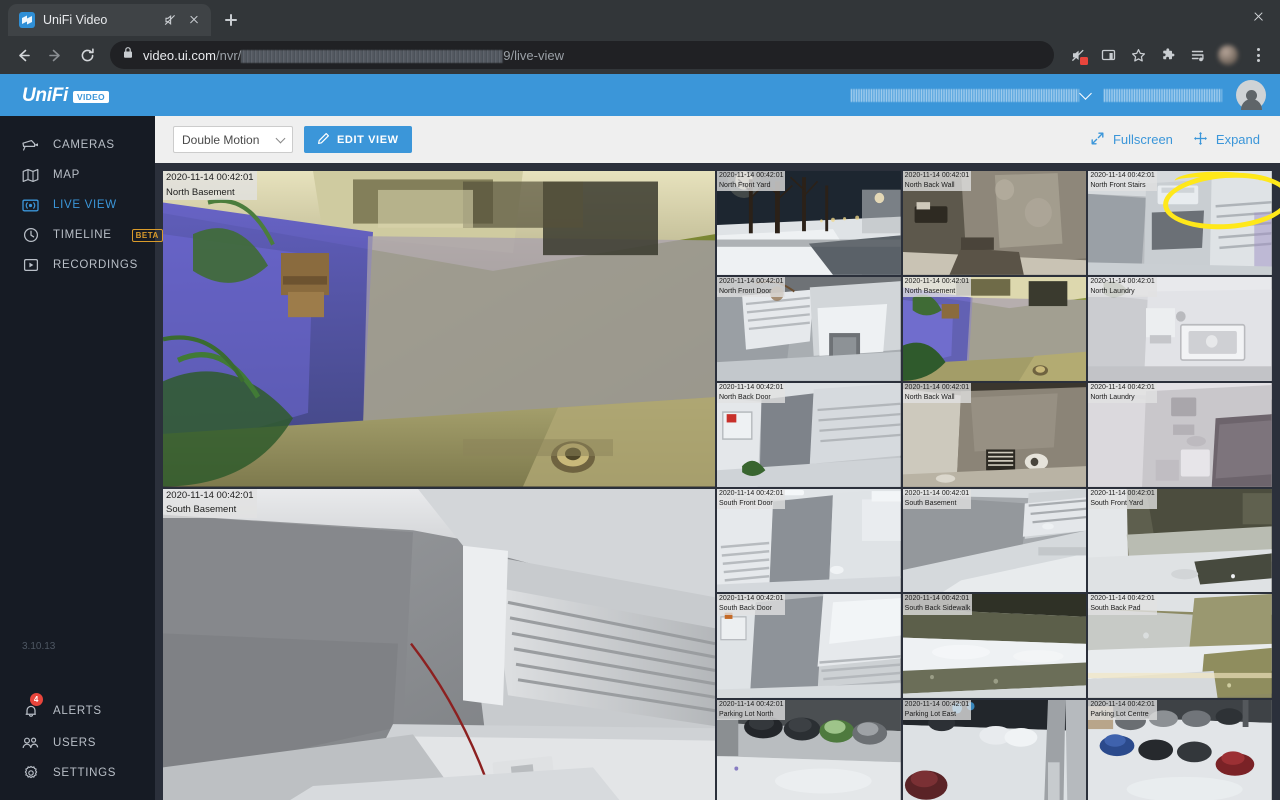  I want to click on camera-tile: 2020-11-14 00:42:01 South Front Door, so click(809, 540).